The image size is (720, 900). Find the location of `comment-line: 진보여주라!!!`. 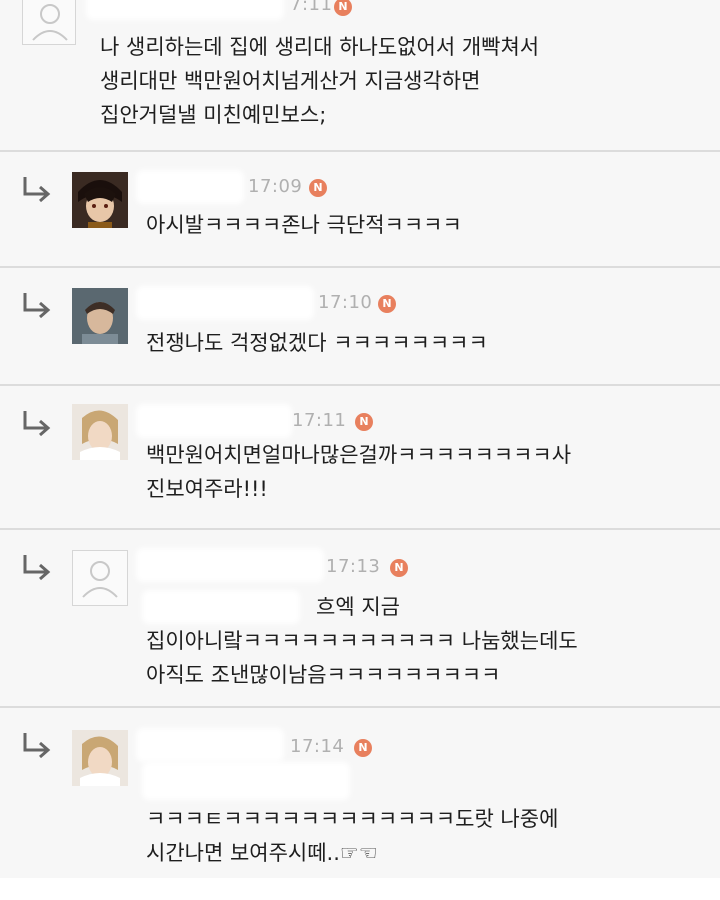

comment-line: 진보여주라!!! is located at coordinates (207, 489).